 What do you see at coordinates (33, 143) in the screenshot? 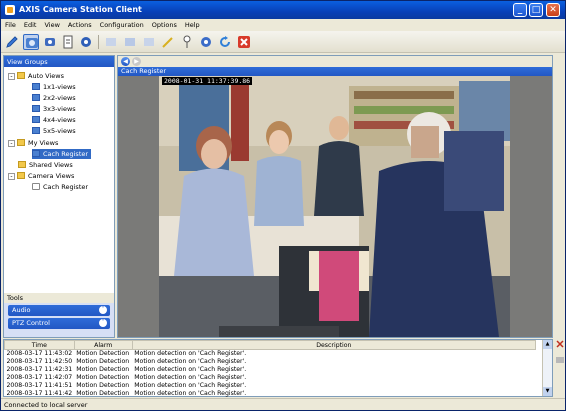
I see `tree-item-my-views: - My Views` at bounding box center [33, 143].